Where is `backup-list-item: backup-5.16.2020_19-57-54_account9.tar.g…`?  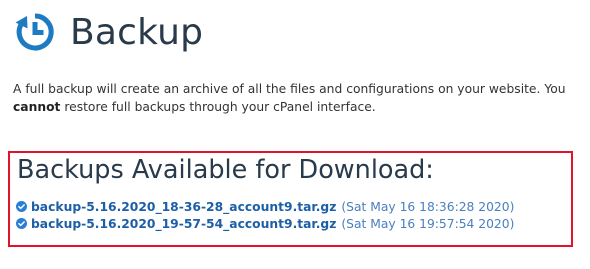 backup-list-item: backup-5.16.2020_19-57-54_account9.tar.g… is located at coordinates (265, 223).